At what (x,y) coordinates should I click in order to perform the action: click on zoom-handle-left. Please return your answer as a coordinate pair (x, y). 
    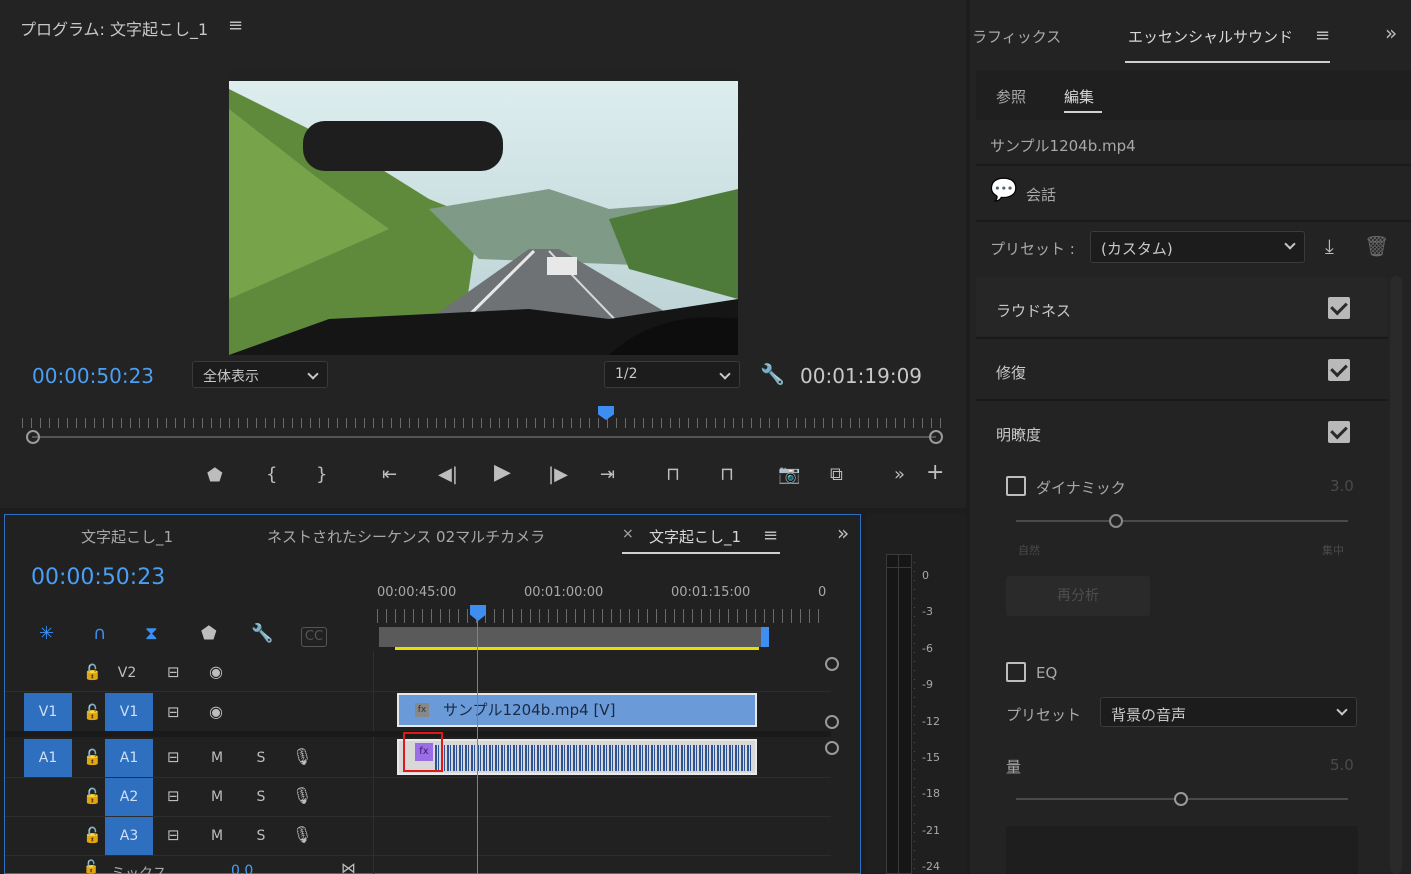
    Looking at the image, I should click on (33, 437).